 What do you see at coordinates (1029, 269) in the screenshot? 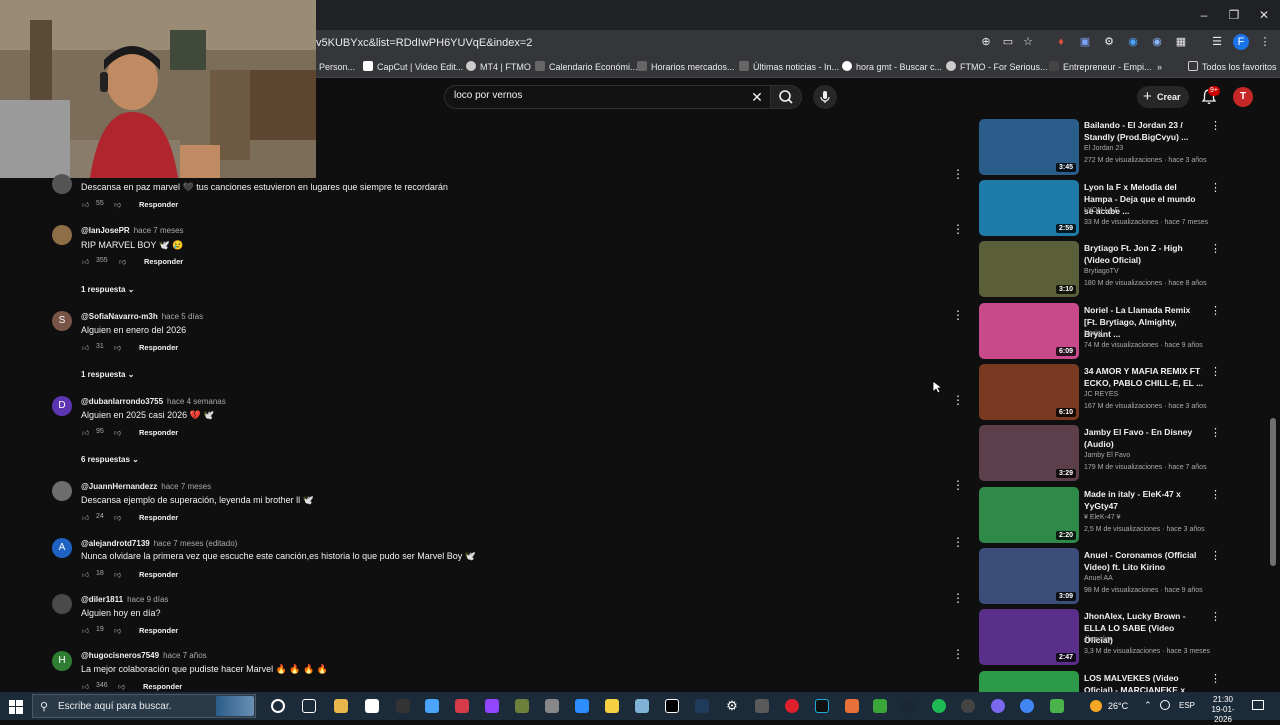
I see `video-thumbnail: 3:10` at bounding box center [1029, 269].